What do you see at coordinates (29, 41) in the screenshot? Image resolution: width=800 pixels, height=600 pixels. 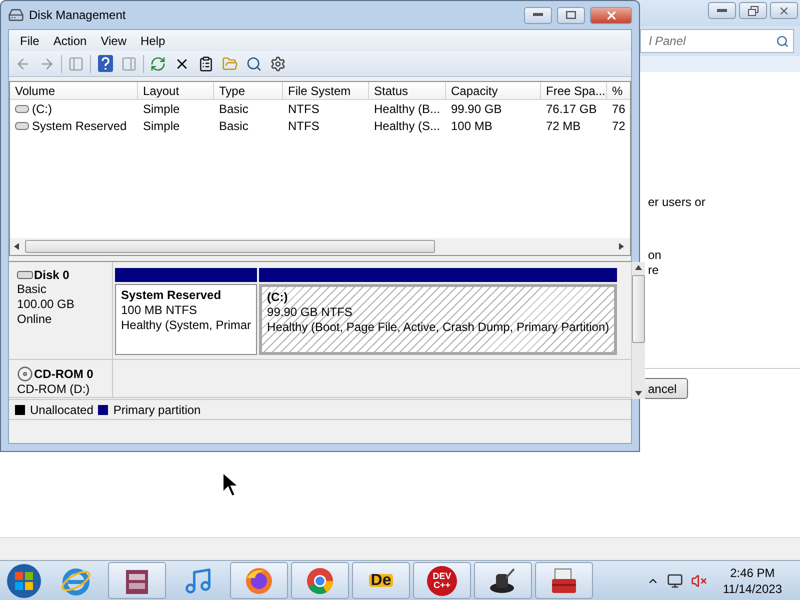 I see `menu-item: File` at bounding box center [29, 41].